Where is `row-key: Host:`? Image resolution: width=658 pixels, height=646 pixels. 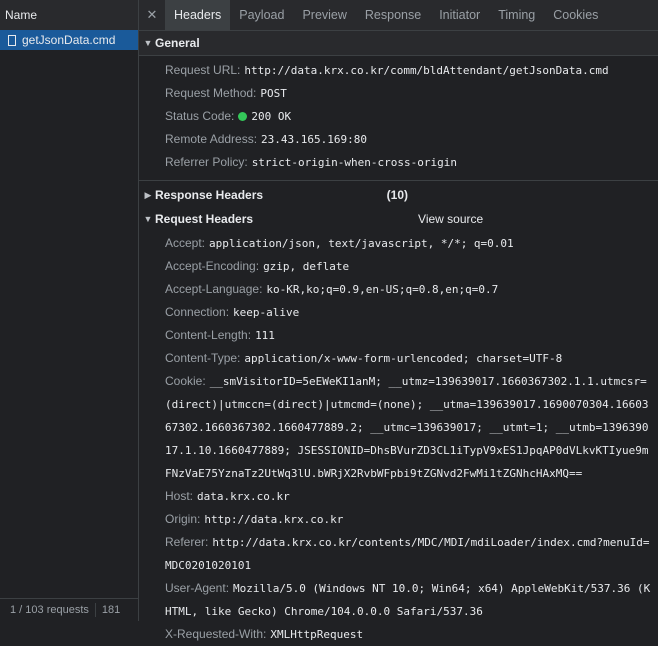 row-key: Host: is located at coordinates (179, 496).